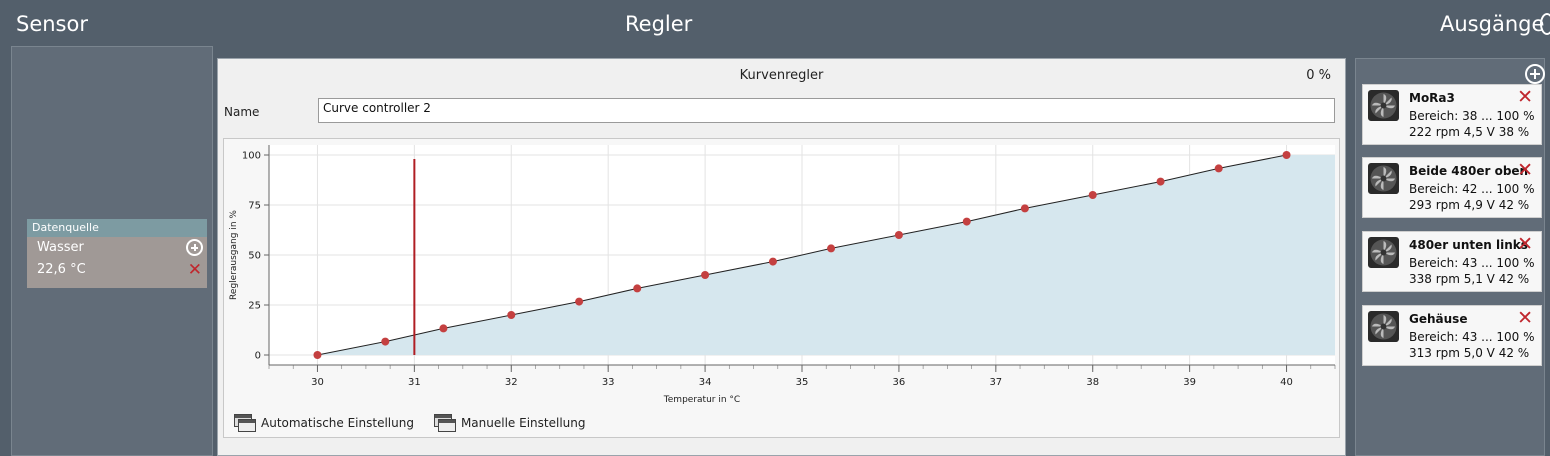  I want to click on y-tick-label: 0, so click(258, 356).